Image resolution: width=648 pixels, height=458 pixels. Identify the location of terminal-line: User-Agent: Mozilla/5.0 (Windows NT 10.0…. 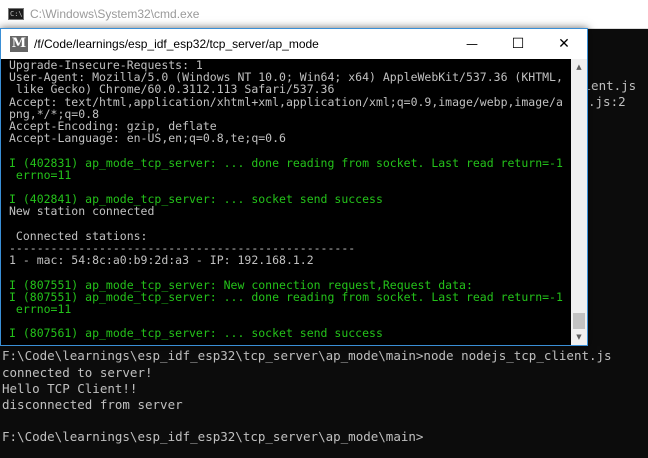
(286, 77).